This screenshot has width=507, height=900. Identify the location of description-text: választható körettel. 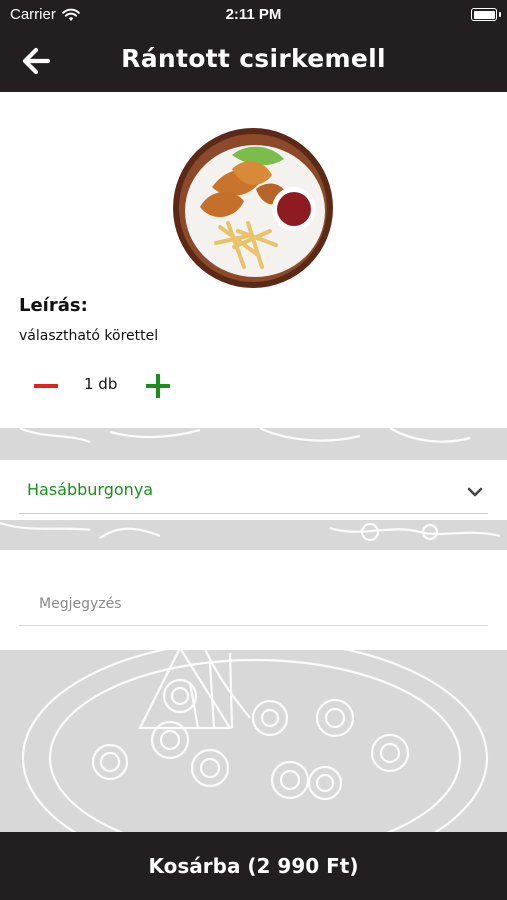
(89, 336).